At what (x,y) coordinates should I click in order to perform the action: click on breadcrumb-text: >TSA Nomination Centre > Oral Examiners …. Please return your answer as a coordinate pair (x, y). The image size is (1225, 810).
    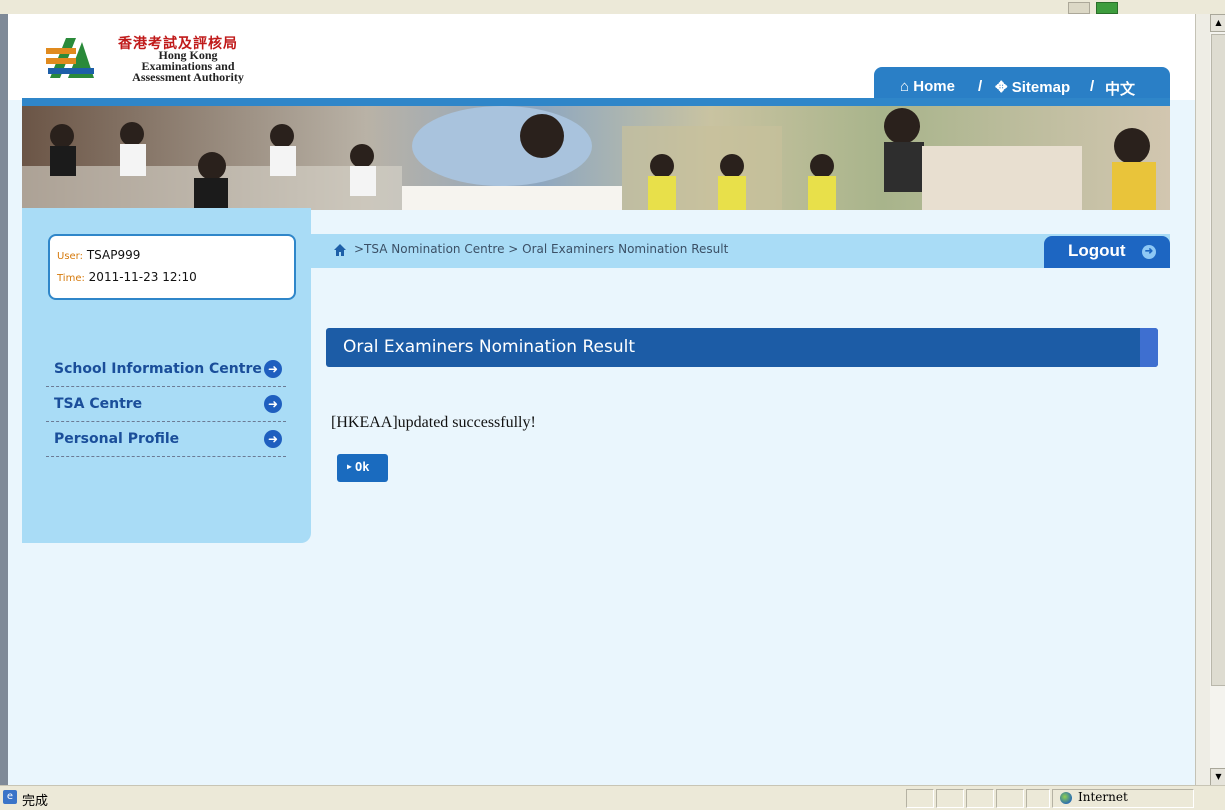
    Looking at the image, I should click on (541, 249).